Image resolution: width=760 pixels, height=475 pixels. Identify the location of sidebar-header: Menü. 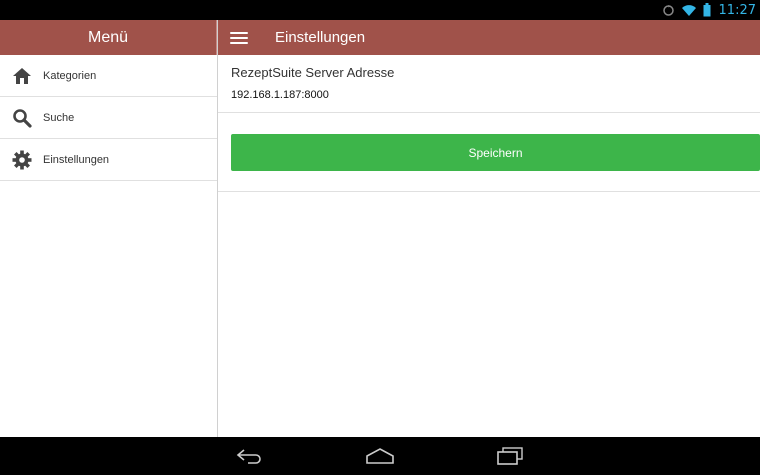
(108, 37).